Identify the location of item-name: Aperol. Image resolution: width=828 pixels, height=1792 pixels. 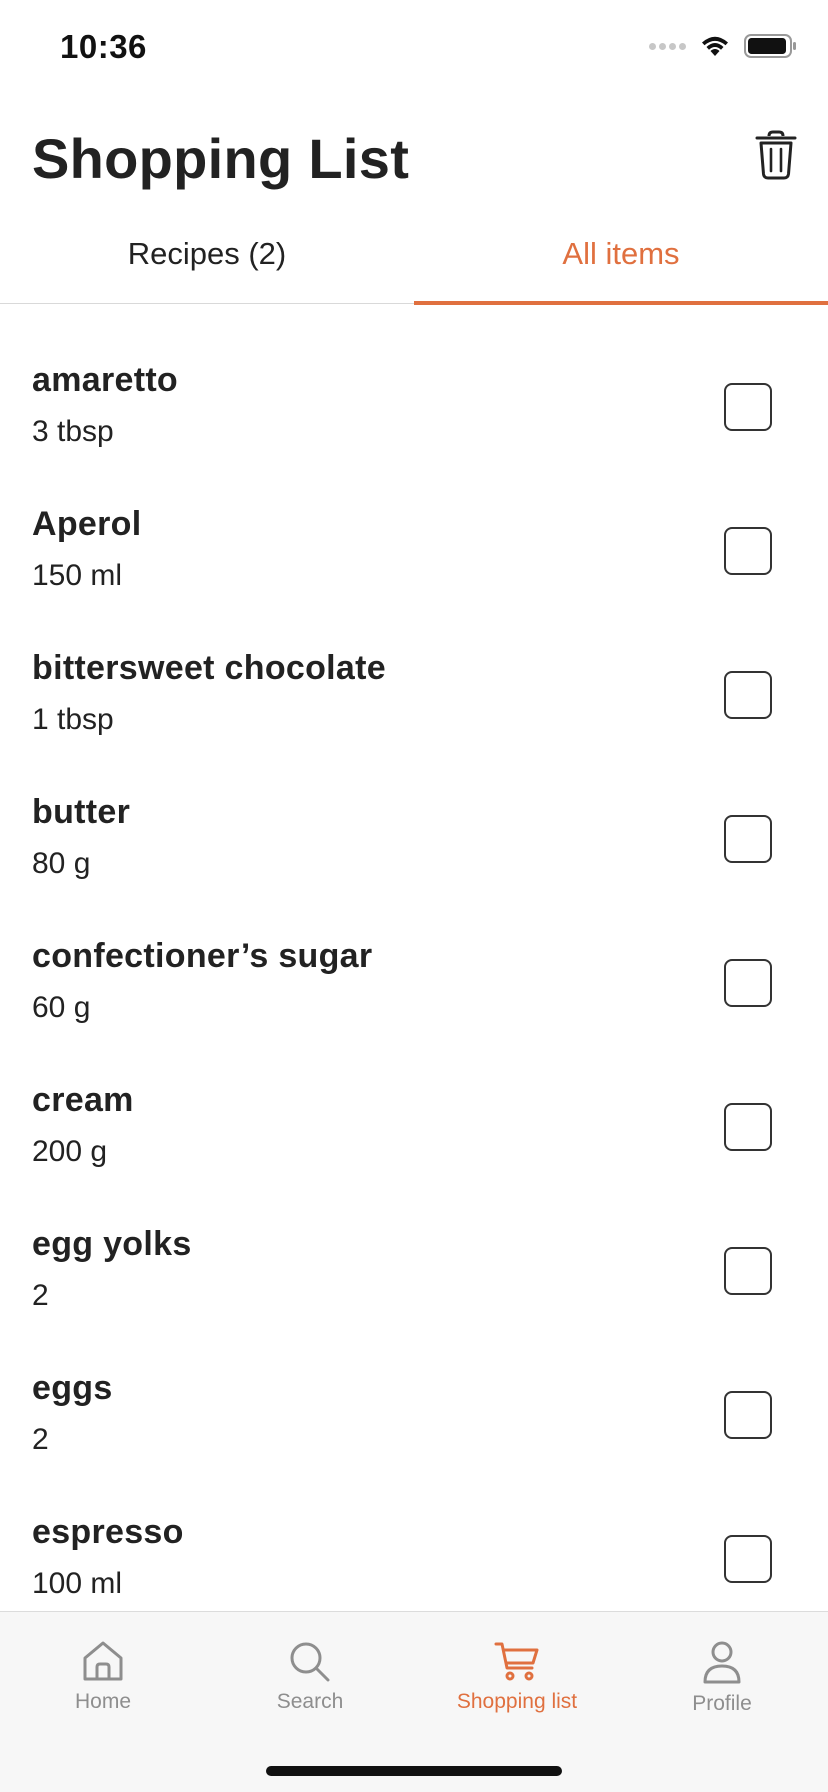
(87, 524).